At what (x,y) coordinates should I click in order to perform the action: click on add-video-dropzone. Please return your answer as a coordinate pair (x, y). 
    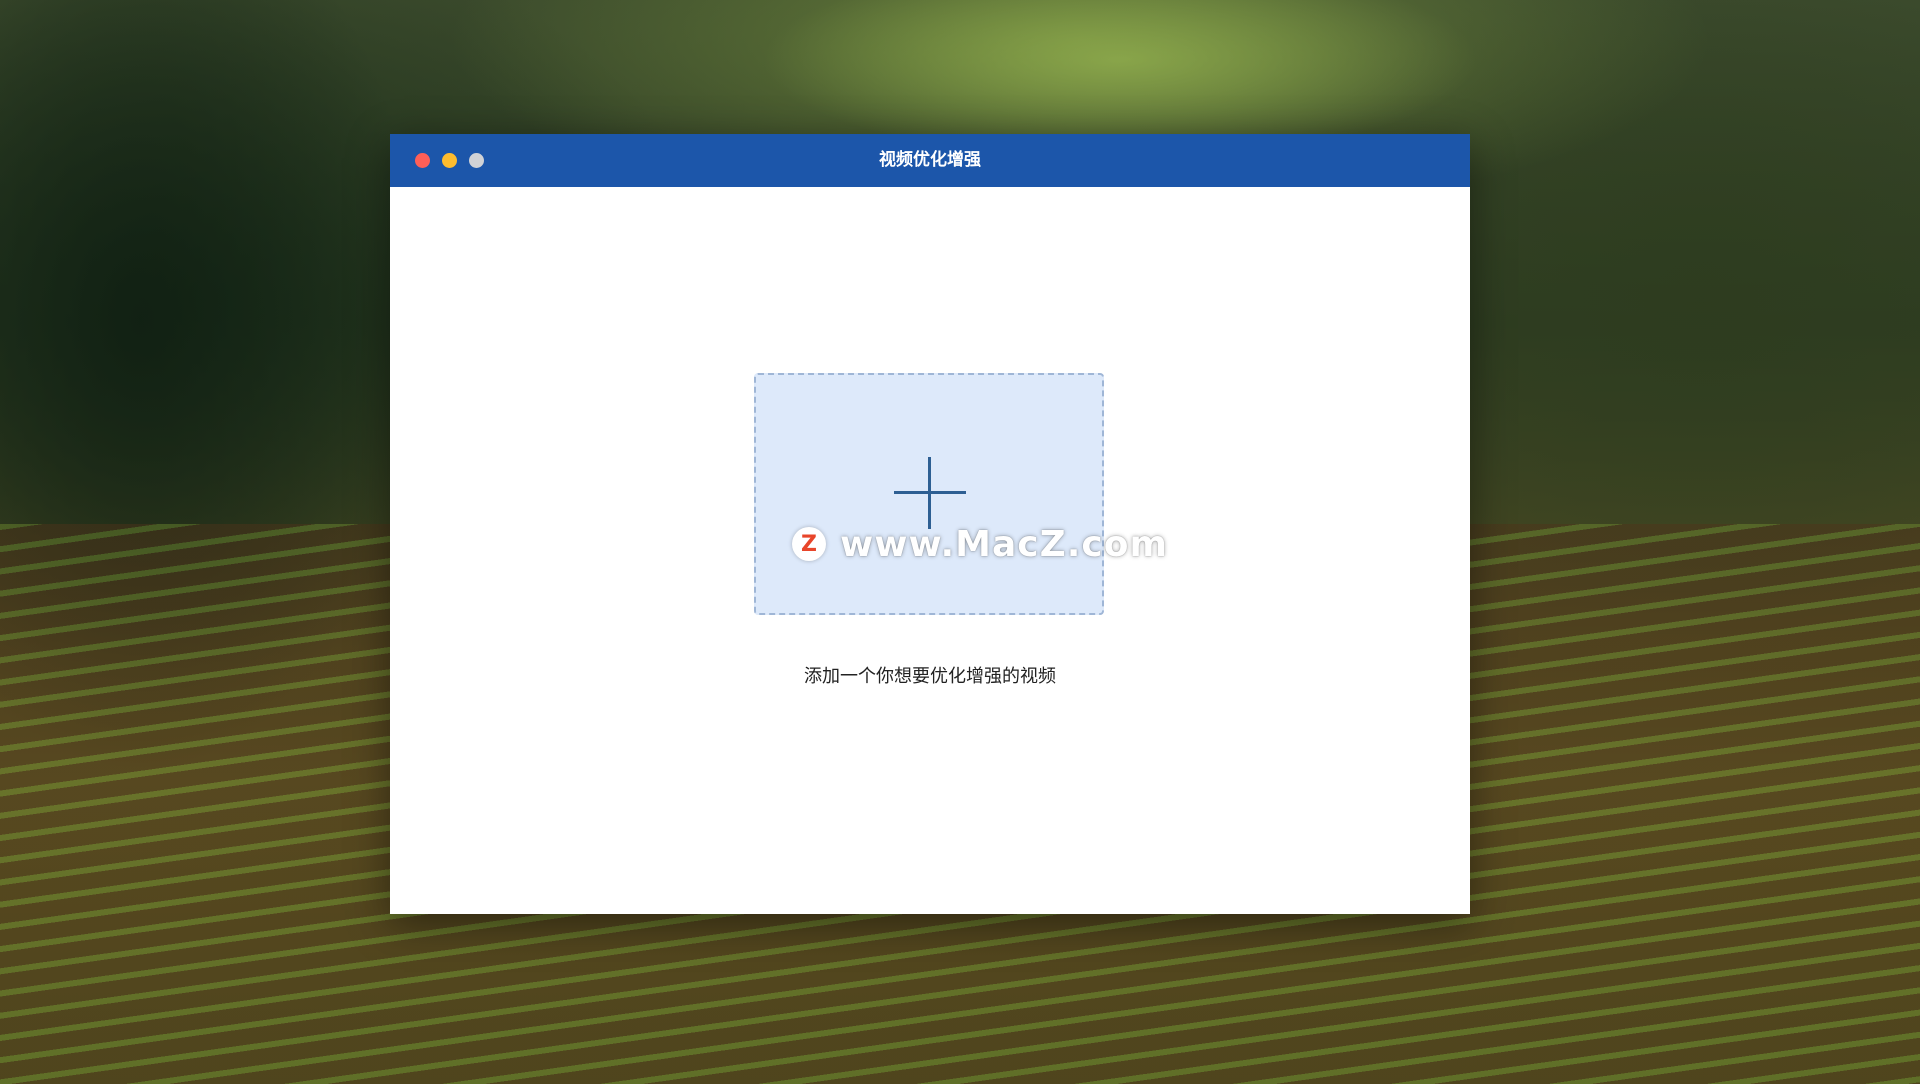
    Looking at the image, I should click on (929, 494).